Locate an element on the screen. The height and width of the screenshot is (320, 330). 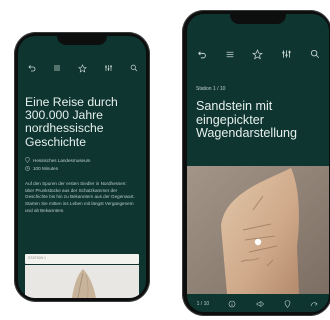
location-pin-icon is located at coordinates (27, 160).